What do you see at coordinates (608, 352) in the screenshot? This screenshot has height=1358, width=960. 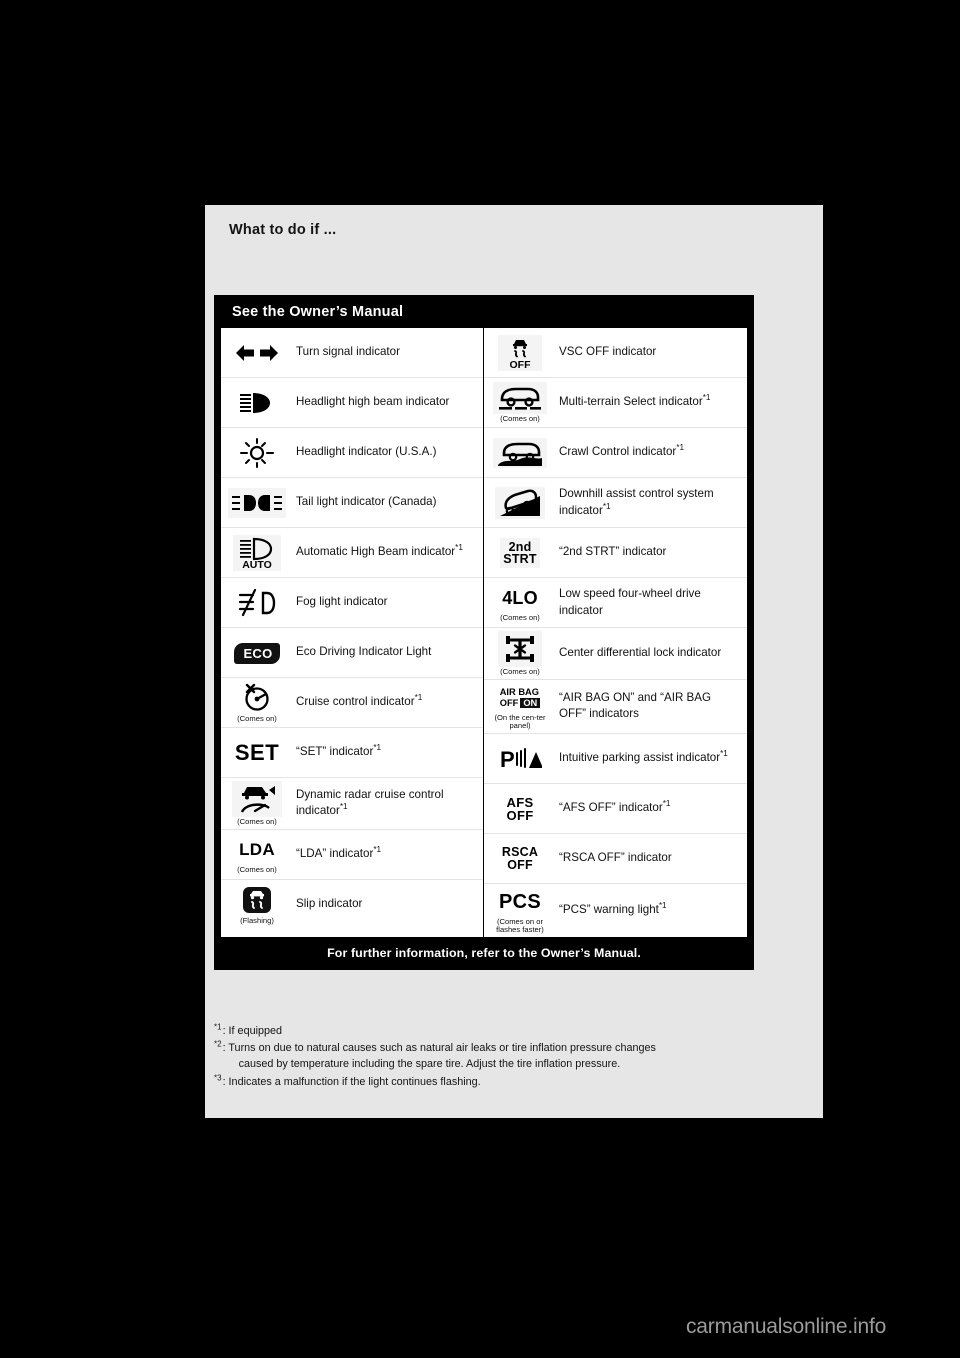 I see `indicator-label: VSC OFF indicator` at bounding box center [608, 352].